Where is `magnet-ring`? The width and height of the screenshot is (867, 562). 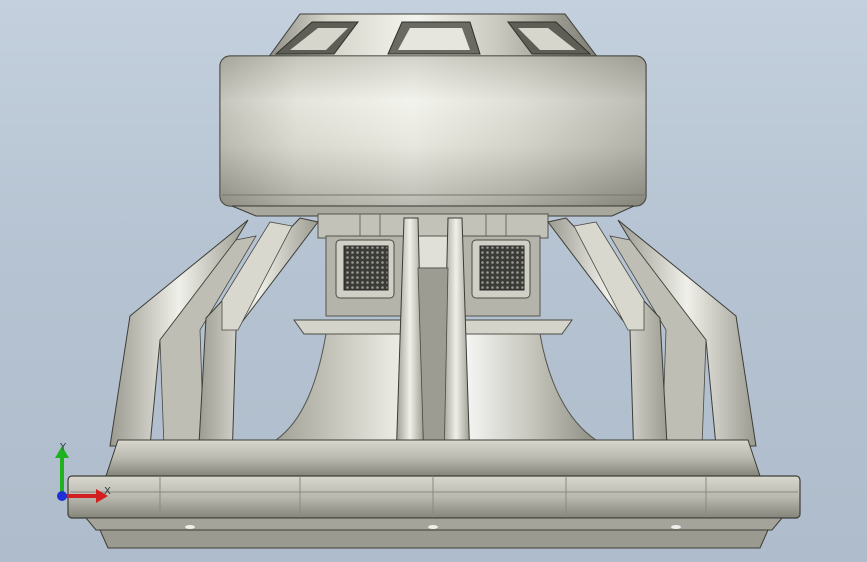
magnet-ring is located at coordinates (433, 136).